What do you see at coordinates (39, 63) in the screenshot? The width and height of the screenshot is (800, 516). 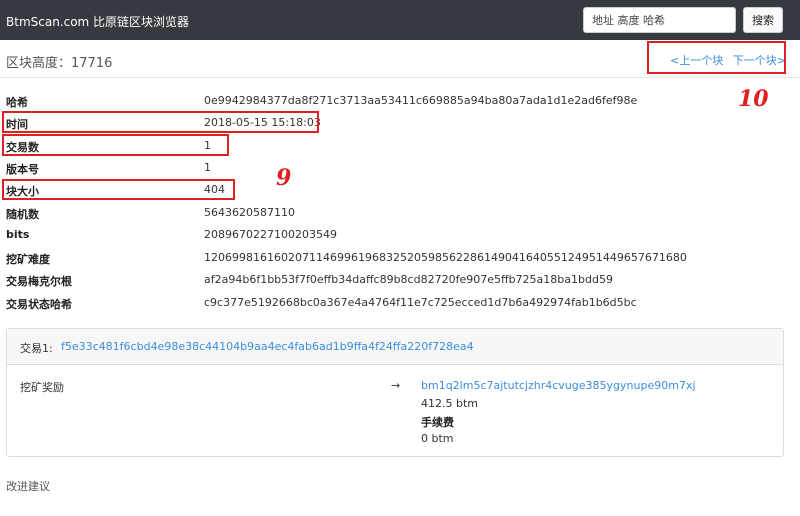 I see `block-height-label: 区块高度：` at bounding box center [39, 63].